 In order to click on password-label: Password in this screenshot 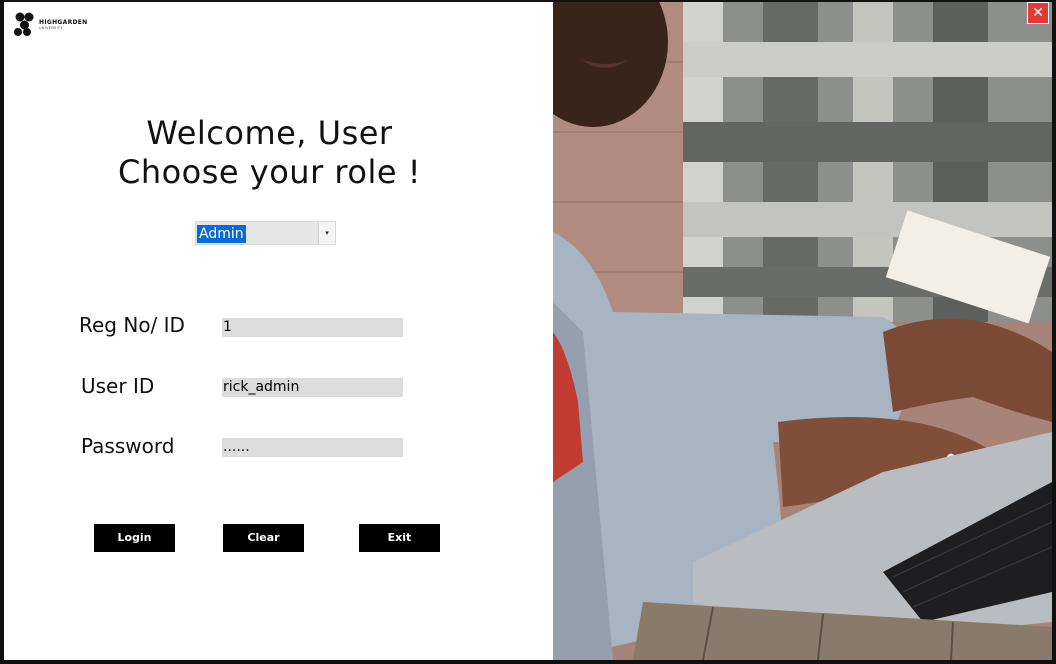, I will do `click(128, 446)`.